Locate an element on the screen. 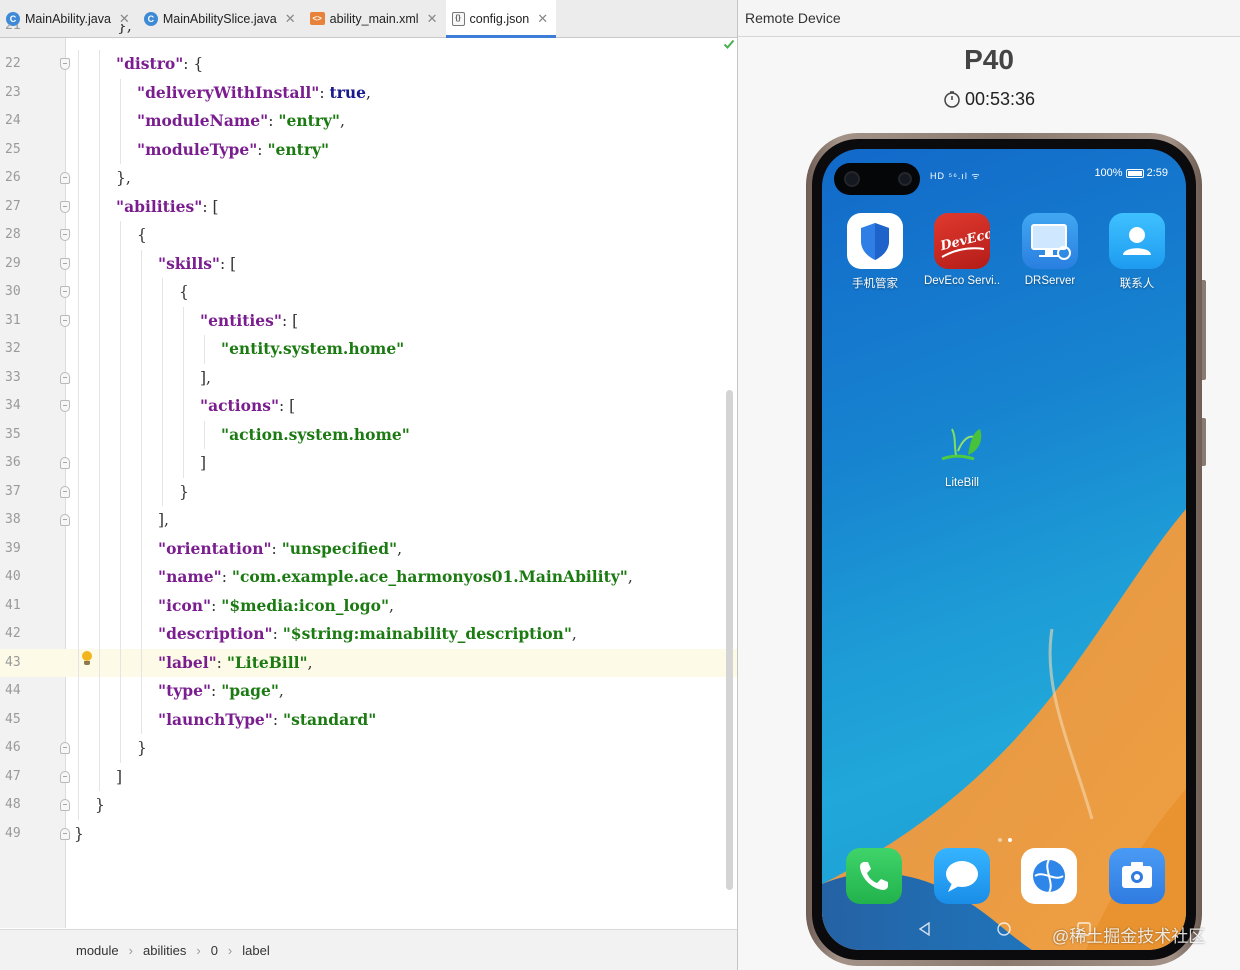  line-number: 23 is located at coordinates (13, 92).